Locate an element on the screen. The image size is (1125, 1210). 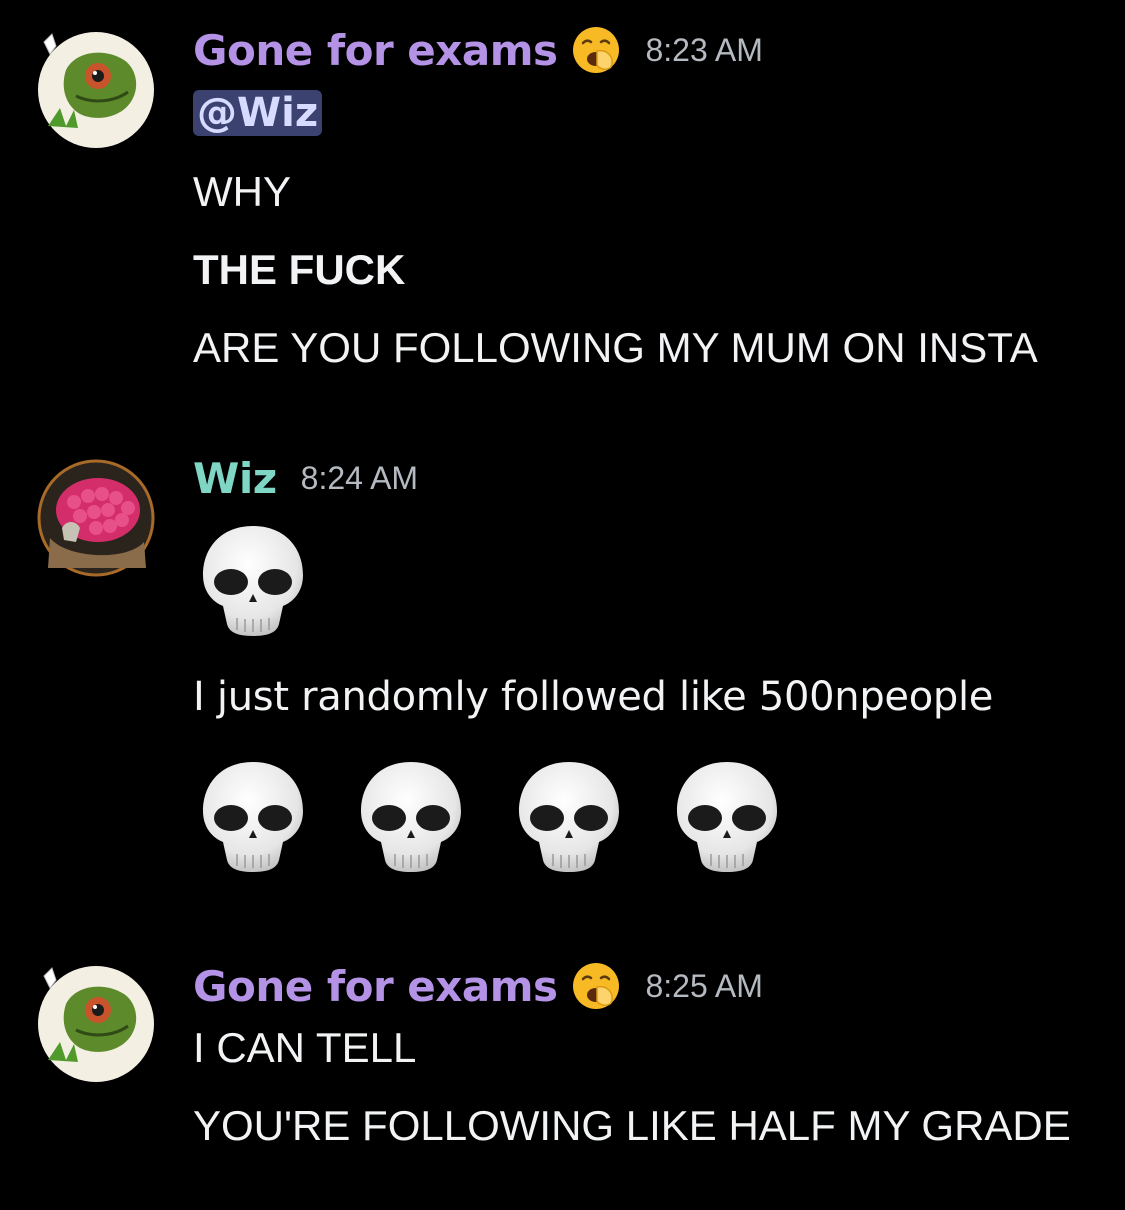
message-line: I CAN TELL is located at coordinates (305, 1047).